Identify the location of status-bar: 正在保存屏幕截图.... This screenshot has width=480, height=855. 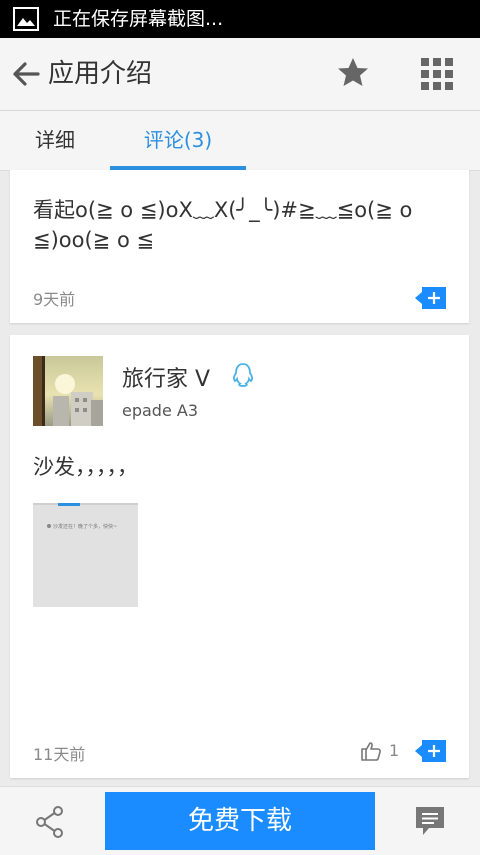
(240, 19).